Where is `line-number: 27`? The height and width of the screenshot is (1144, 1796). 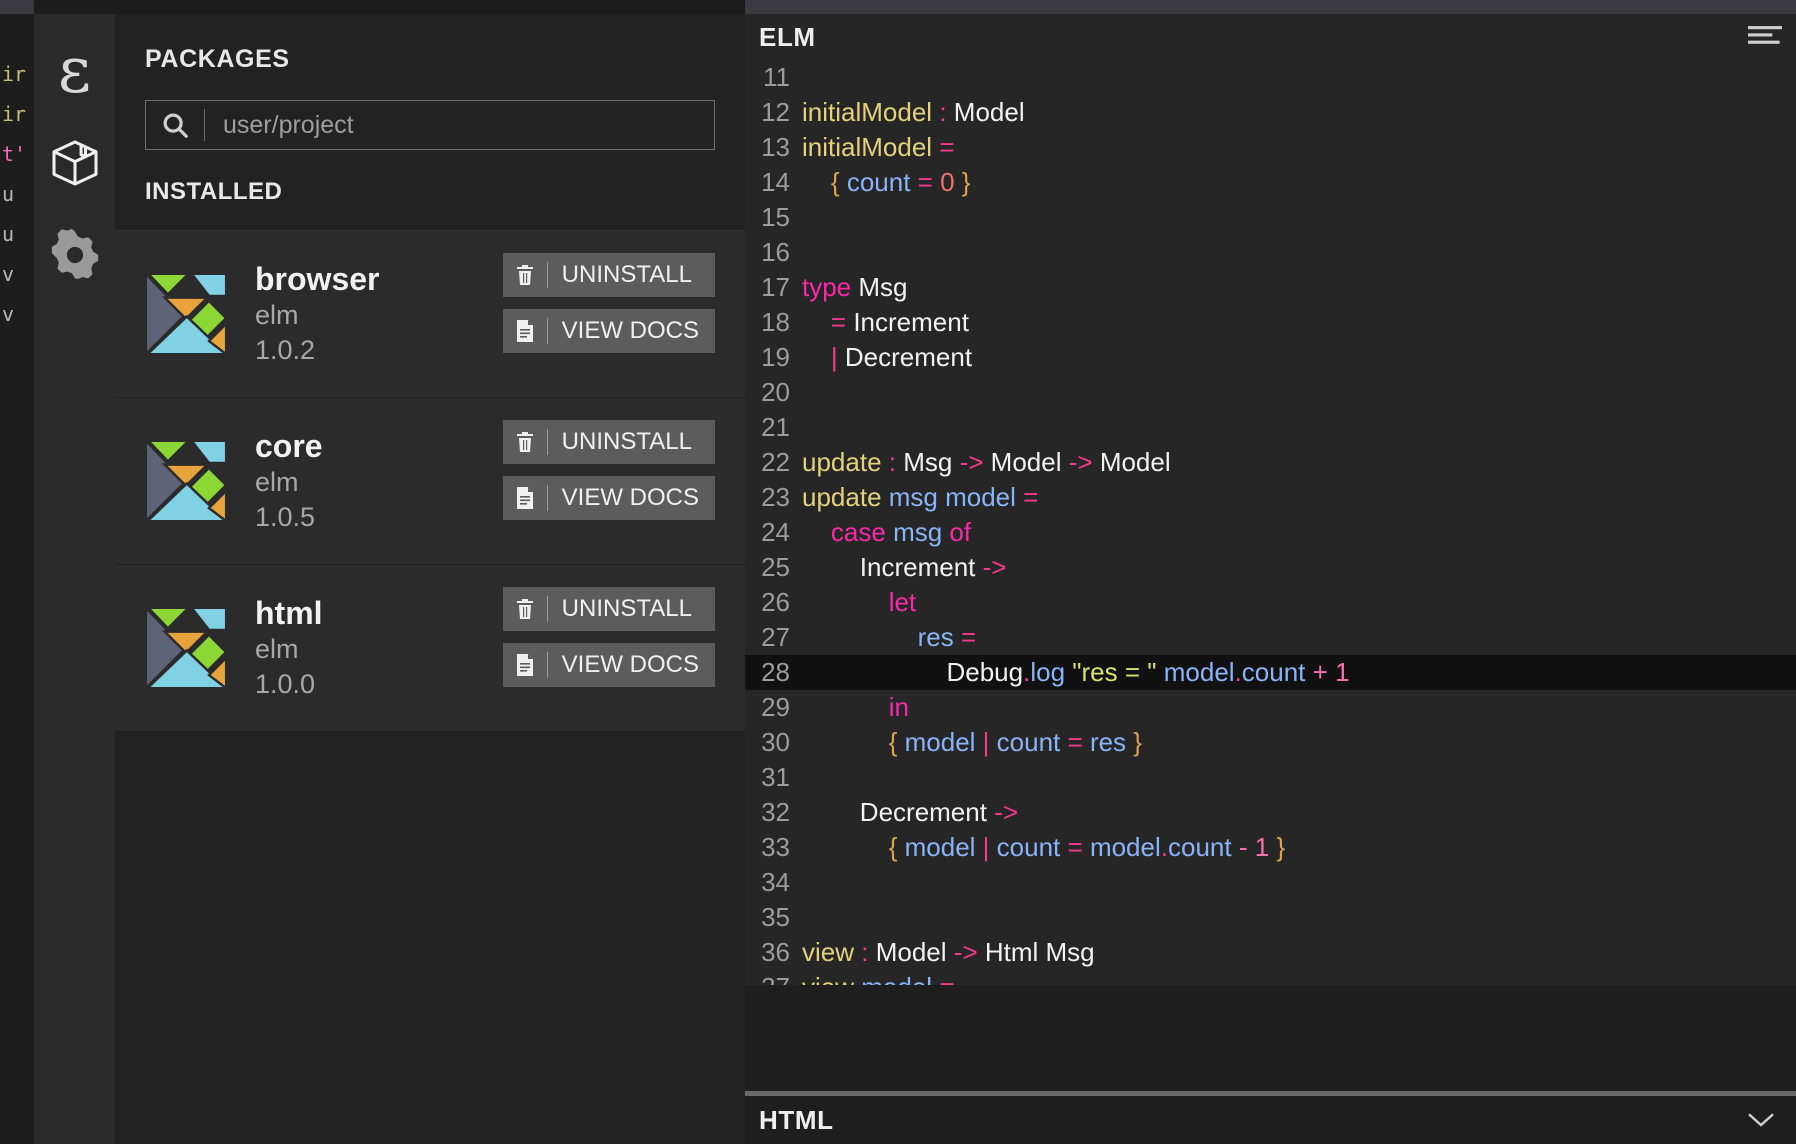
line-number: 27 is located at coordinates (775, 637).